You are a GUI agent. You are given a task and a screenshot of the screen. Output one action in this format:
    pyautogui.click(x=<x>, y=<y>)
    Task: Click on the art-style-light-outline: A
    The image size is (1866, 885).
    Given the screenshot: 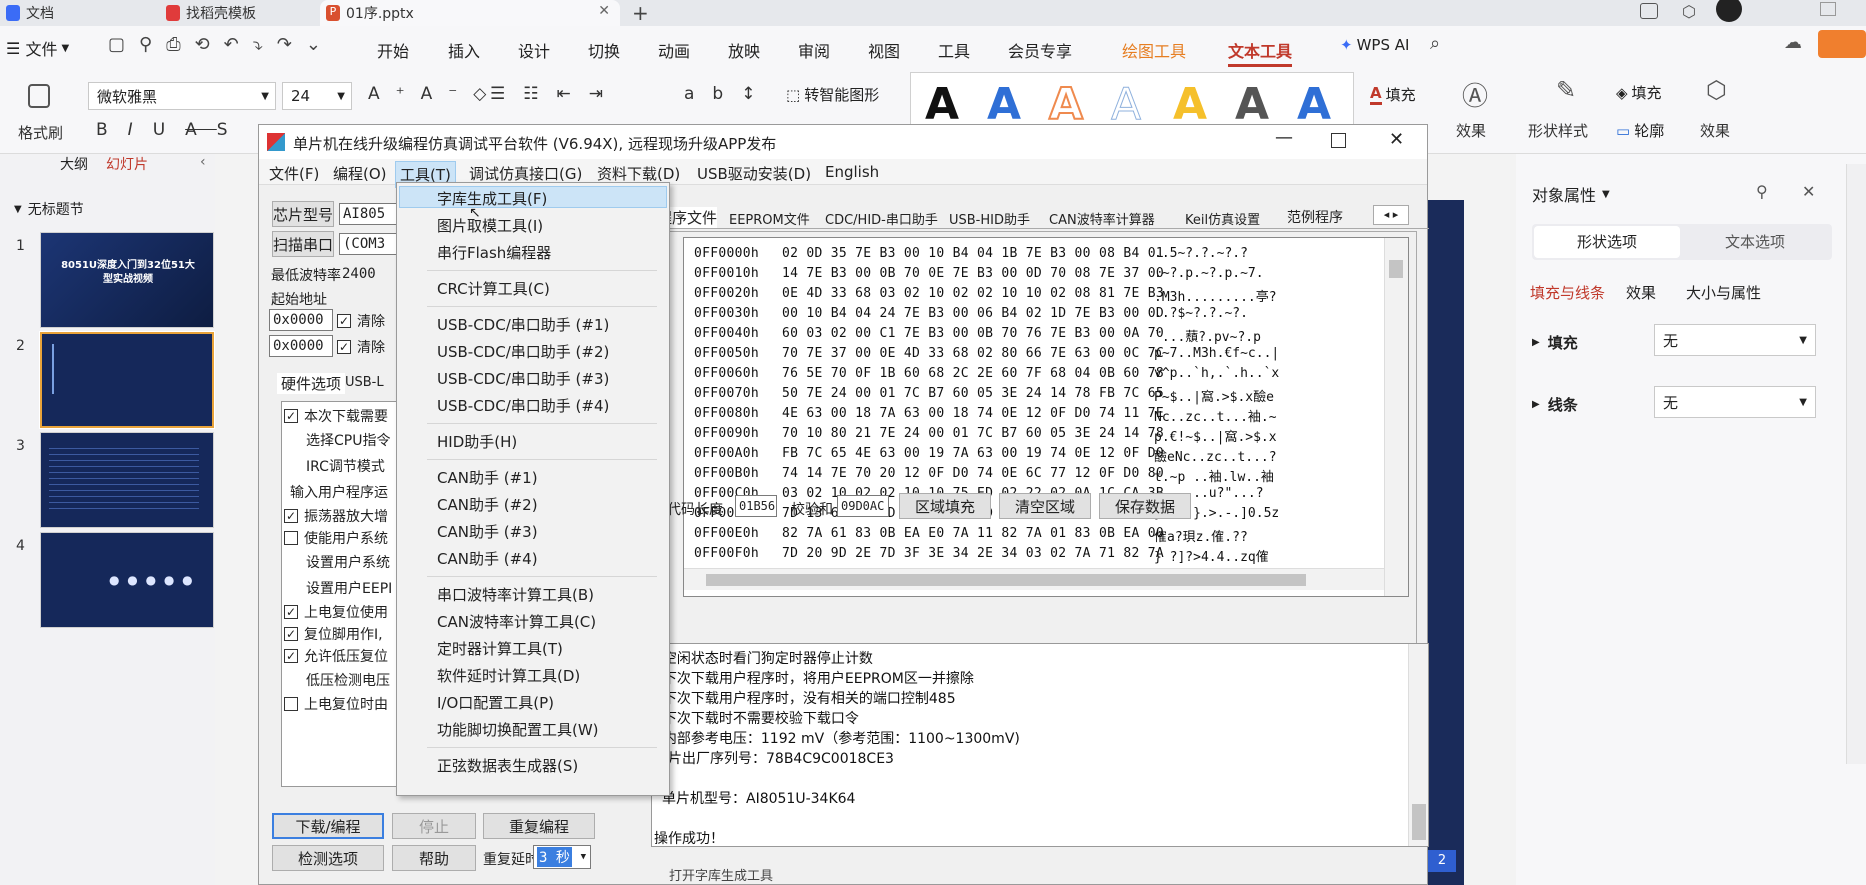 What is the action you would take?
    pyautogui.click(x=1125, y=105)
    